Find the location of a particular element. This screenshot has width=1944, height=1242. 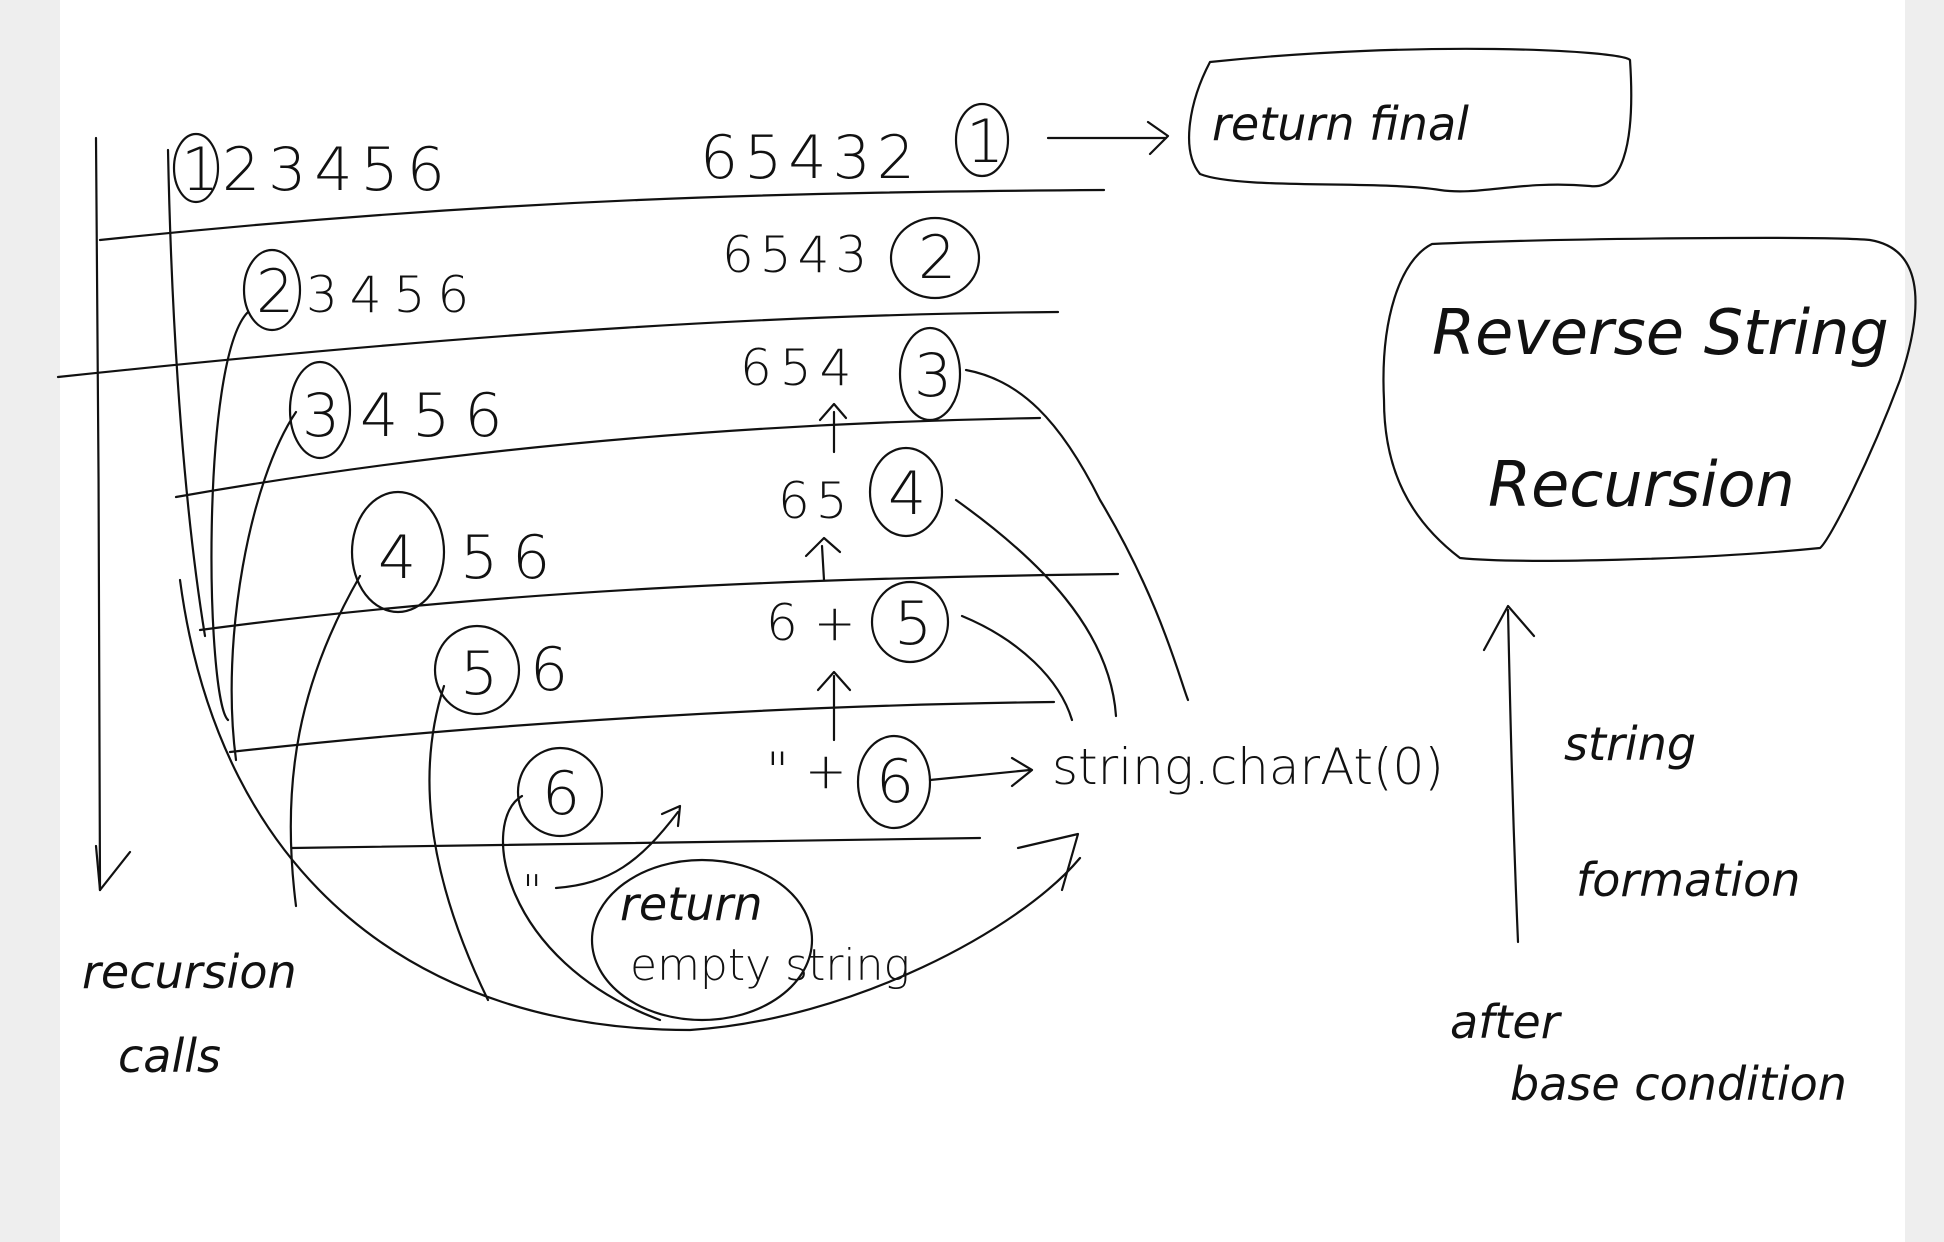

recursion-calls-line2: calls is located at coordinates (169, 1056).